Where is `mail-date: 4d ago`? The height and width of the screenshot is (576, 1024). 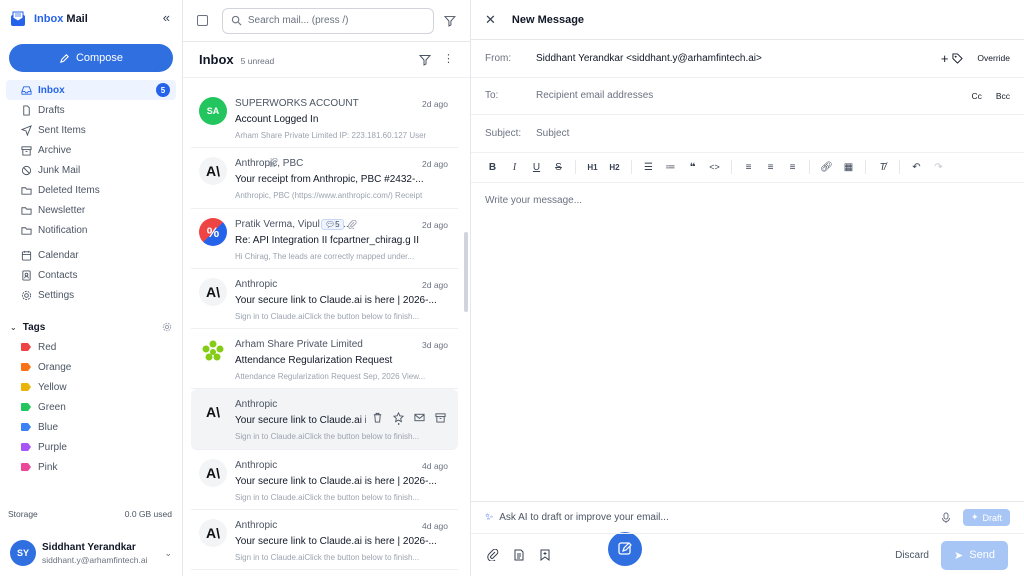
mail-date: 4d ago is located at coordinates (435, 526).